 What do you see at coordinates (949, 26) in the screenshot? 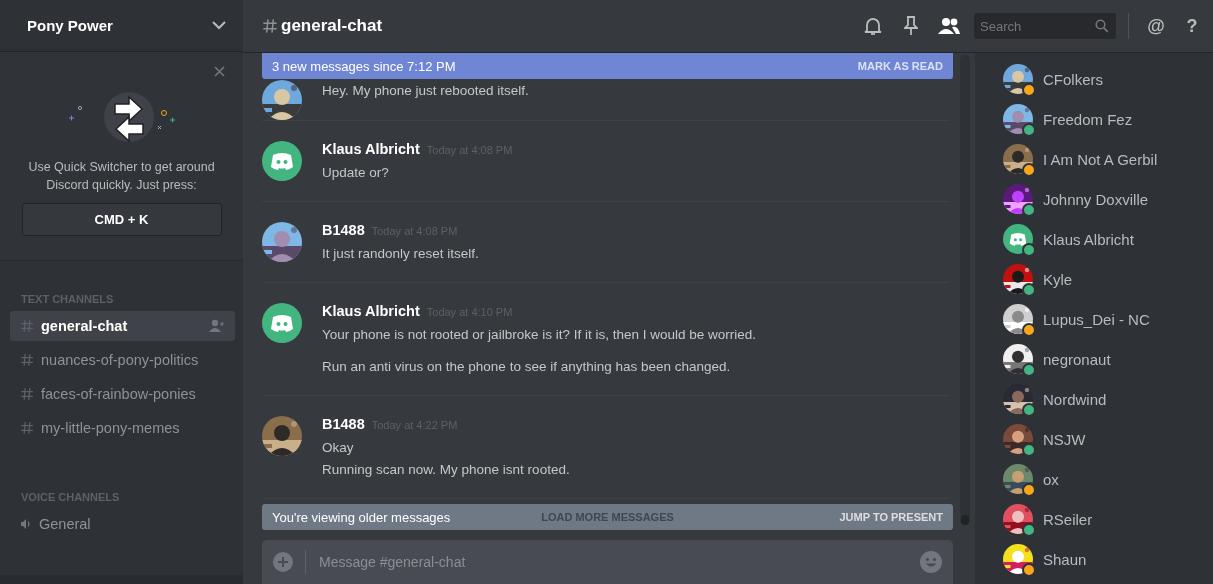
I see `members-icon` at bounding box center [949, 26].